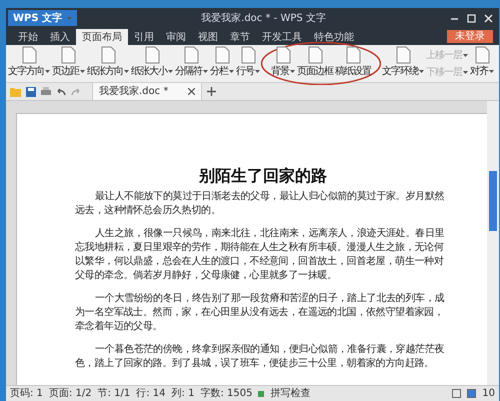 Image resolution: width=500 pixels, height=401 pixels. I want to click on ribbon-button: 分栏, so click(222, 63).